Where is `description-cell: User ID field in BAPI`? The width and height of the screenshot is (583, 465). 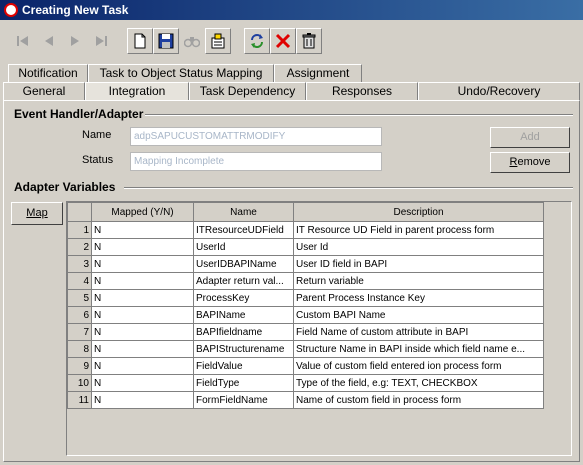
description-cell: User ID field in BAPI is located at coordinates (418, 264).